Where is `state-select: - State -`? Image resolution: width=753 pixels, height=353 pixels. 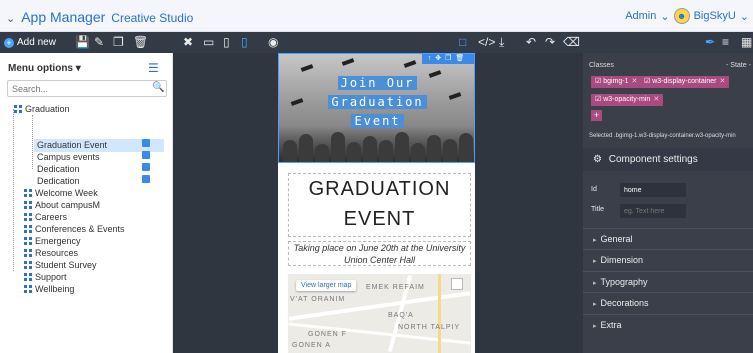
state-select: - State - is located at coordinates (738, 65).